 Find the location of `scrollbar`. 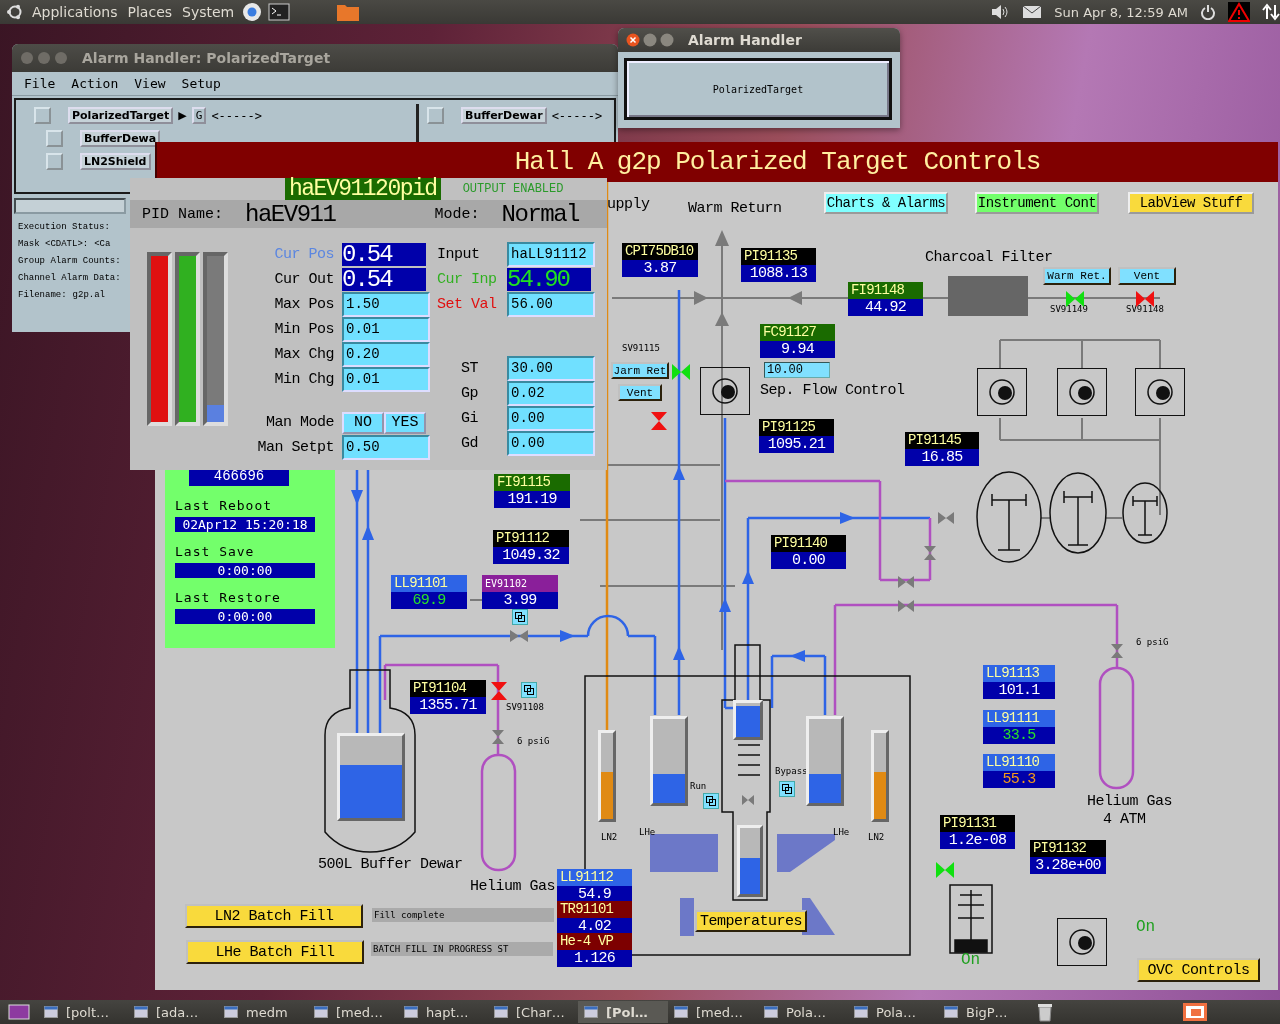

scrollbar is located at coordinates (70, 206).